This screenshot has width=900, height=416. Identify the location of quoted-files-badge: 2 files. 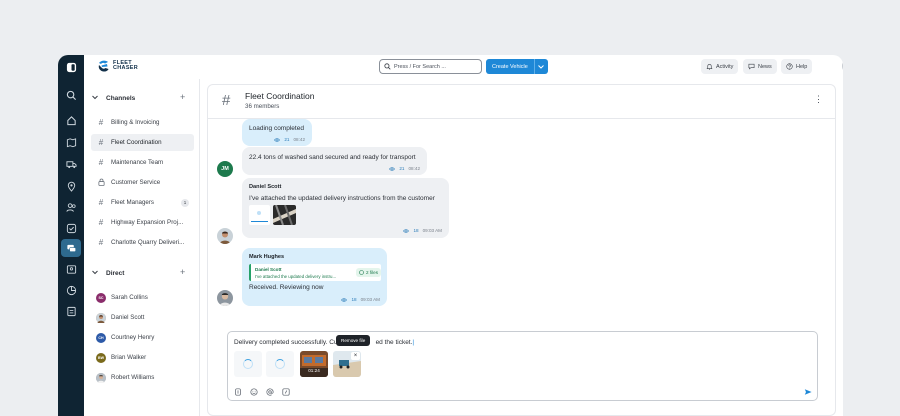
(368, 272).